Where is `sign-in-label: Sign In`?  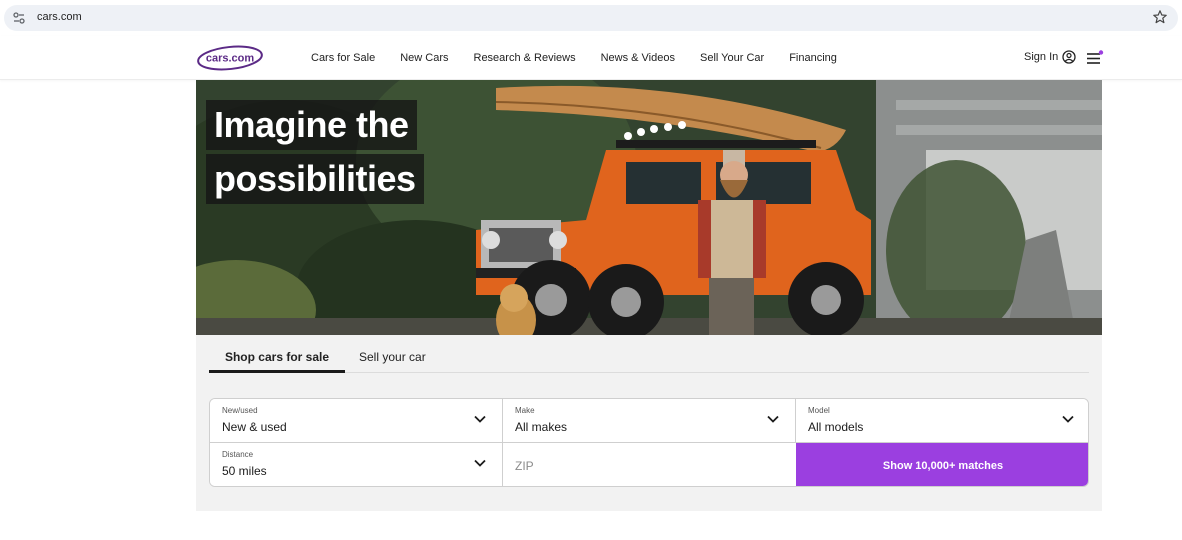
sign-in-label: Sign In is located at coordinates (1041, 57).